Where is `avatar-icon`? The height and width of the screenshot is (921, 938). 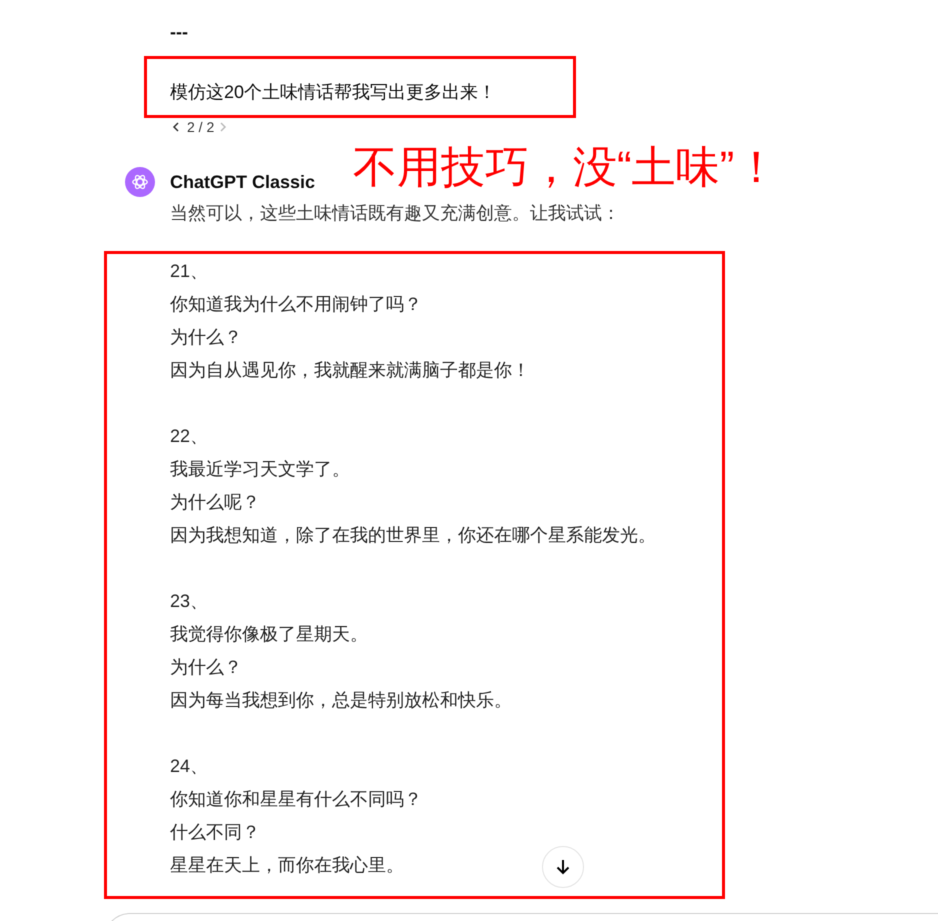
avatar-icon is located at coordinates (140, 182).